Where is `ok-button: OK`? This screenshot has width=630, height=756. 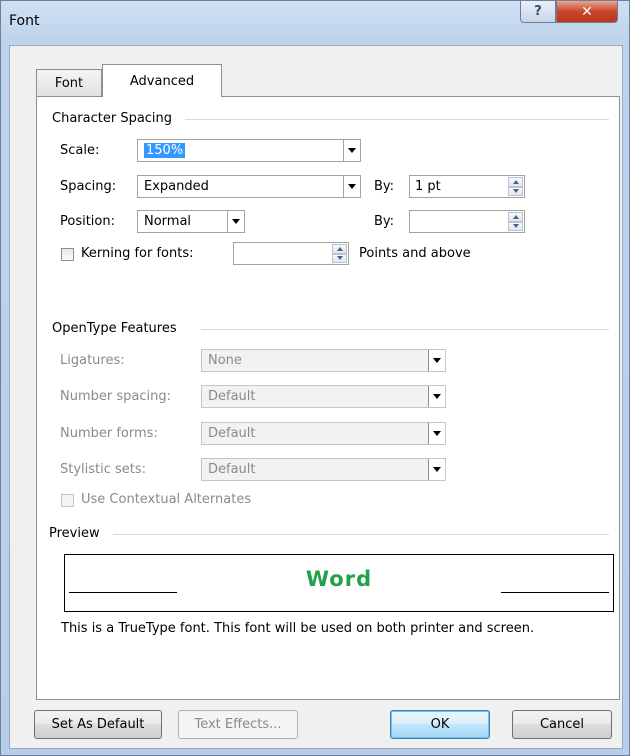 ok-button: OK is located at coordinates (440, 724).